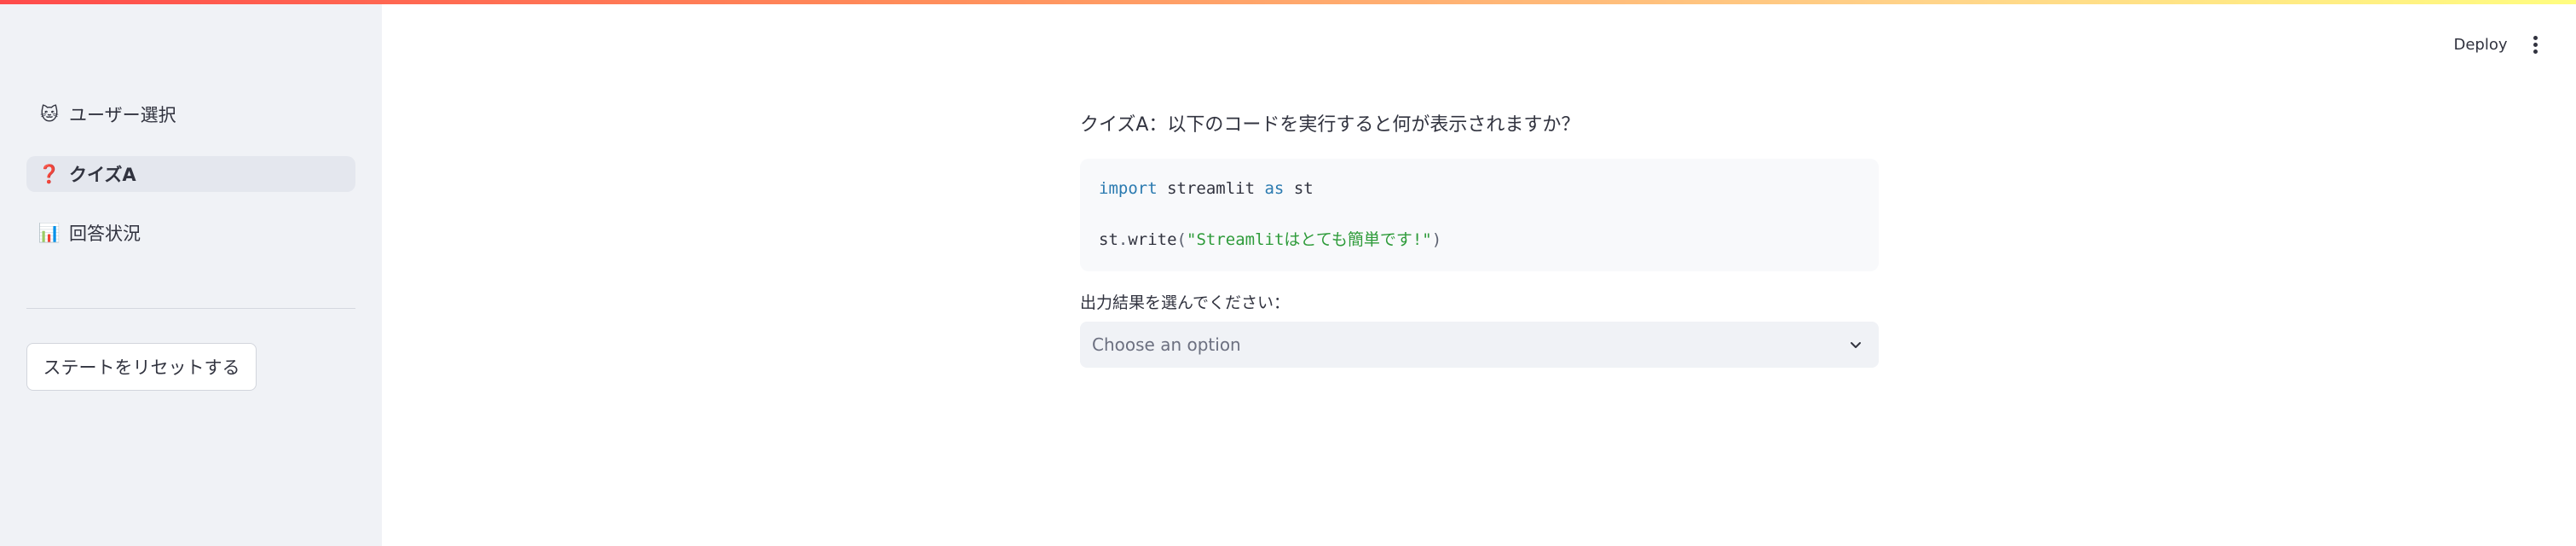 This screenshot has width=2576, height=546. What do you see at coordinates (1479, 345) in the screenshot?
I see `answer-select: Choose an option` at bounding box center [1479, 345].